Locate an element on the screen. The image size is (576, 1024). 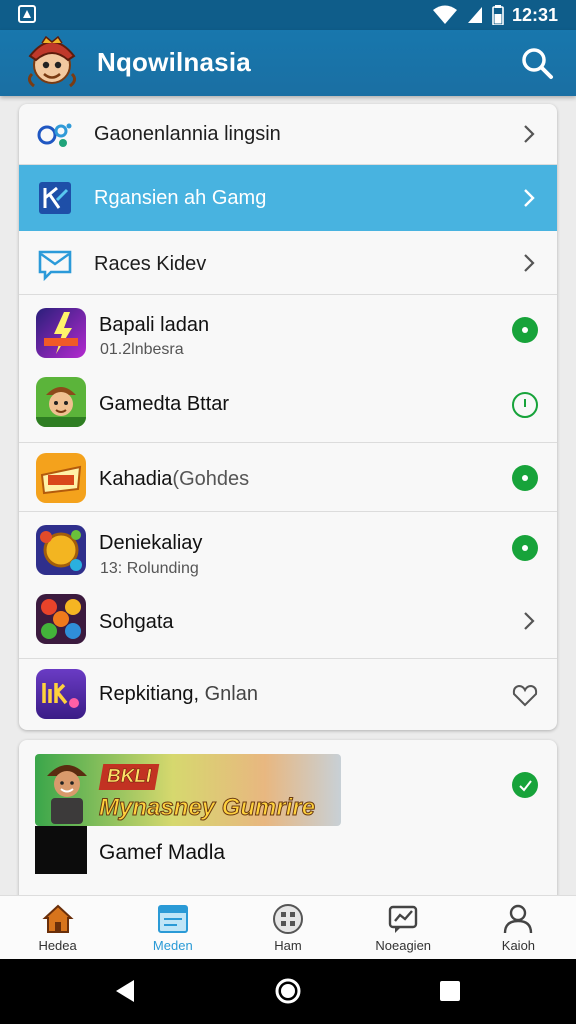
pending-check-icon is located at coordinates (525, 405).